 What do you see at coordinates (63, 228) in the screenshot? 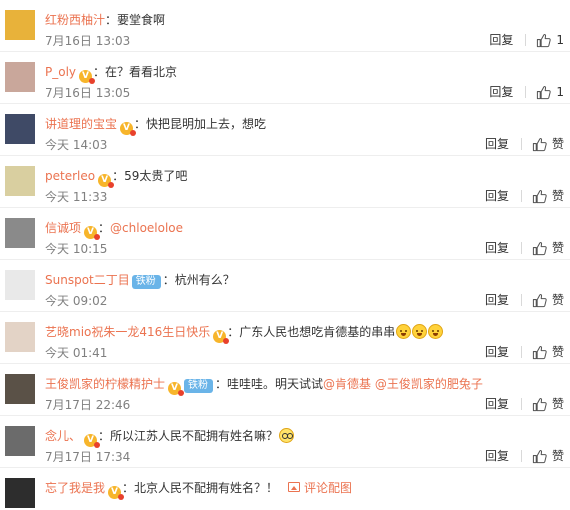
I see `username-link: 信诚项` at bounding box center [63, 228].